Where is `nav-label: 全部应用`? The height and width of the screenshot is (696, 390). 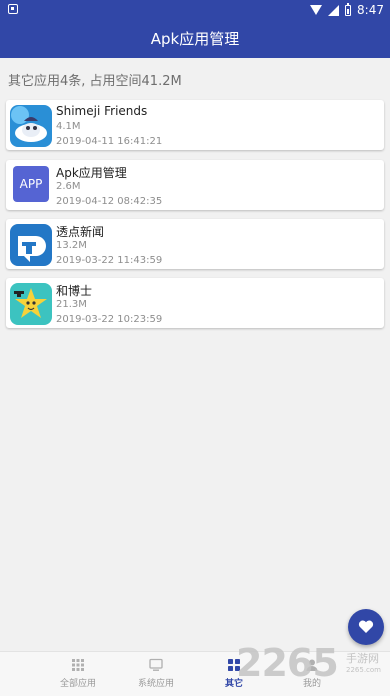 nav-label: 全部应用 is located at coordinates (77, 684).